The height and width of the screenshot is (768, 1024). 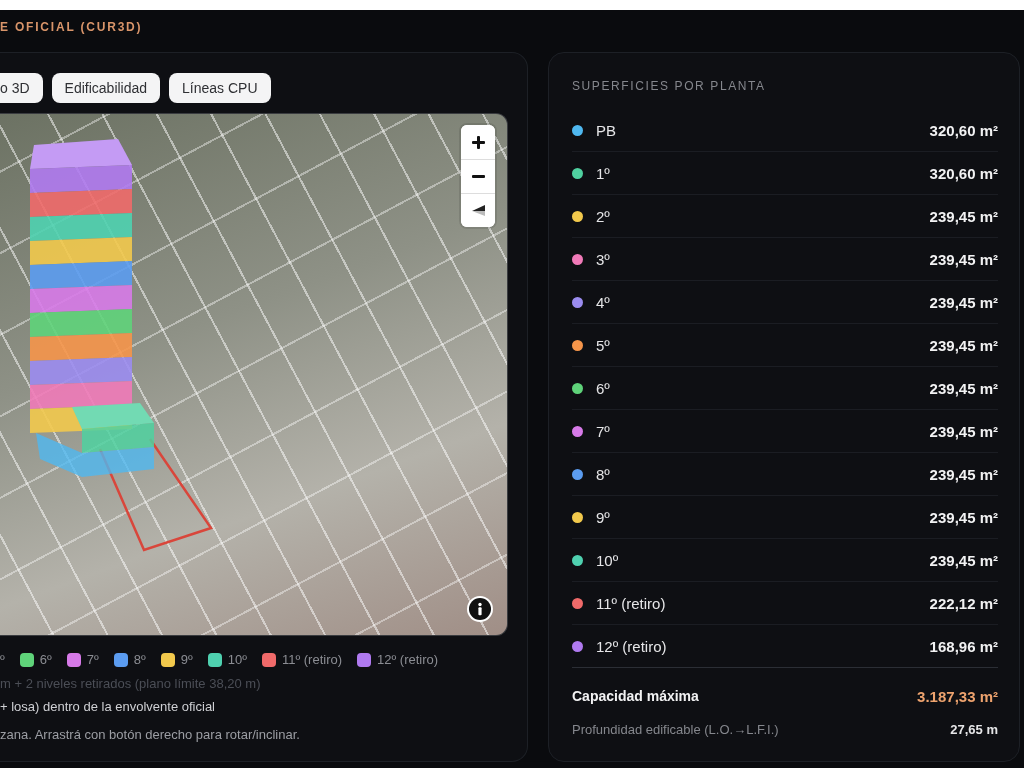 What do you see at coordinates (130, 684) in the screenshot?
I see `note-text: m + 2 niveles retirados (plano límite 38,20 m)` at bounding box center [130, 684].